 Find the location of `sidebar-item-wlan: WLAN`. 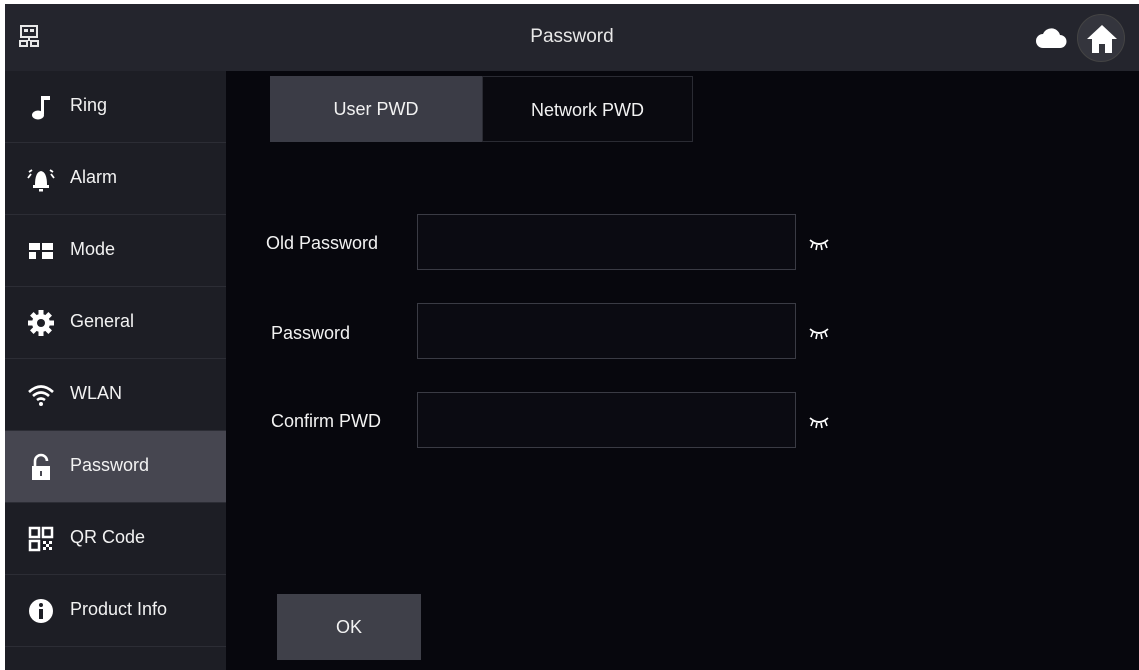

sidebar-item-wlan: WLAN is located at coordinates (115, 395).